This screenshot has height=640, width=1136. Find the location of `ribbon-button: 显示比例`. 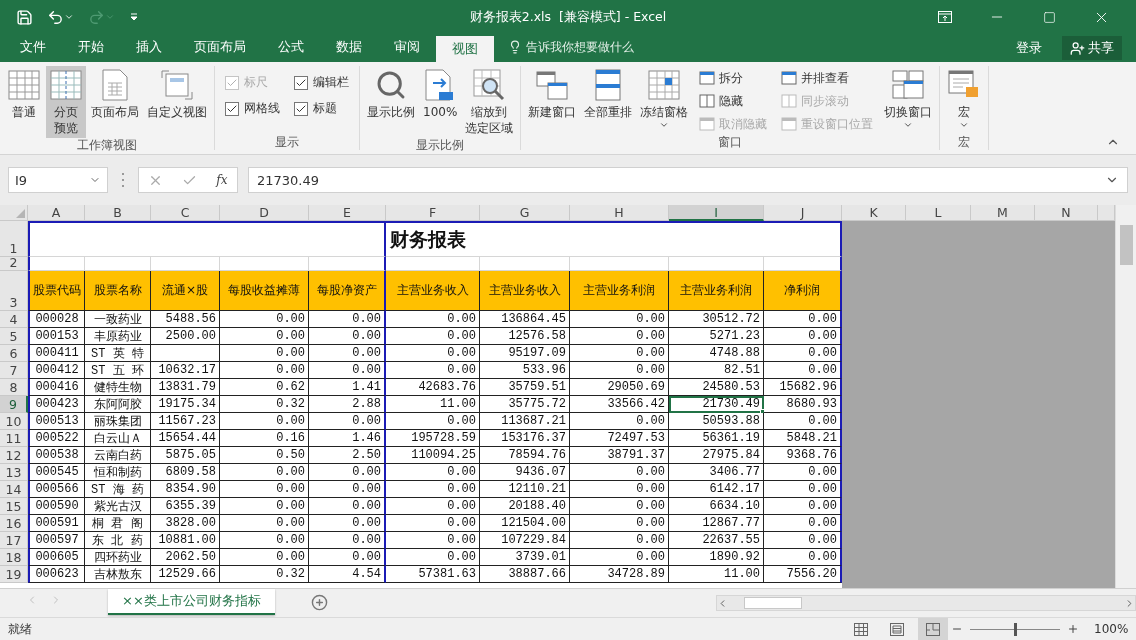

ribbon-button: 显示比例 is located at coordinates (391, 94).